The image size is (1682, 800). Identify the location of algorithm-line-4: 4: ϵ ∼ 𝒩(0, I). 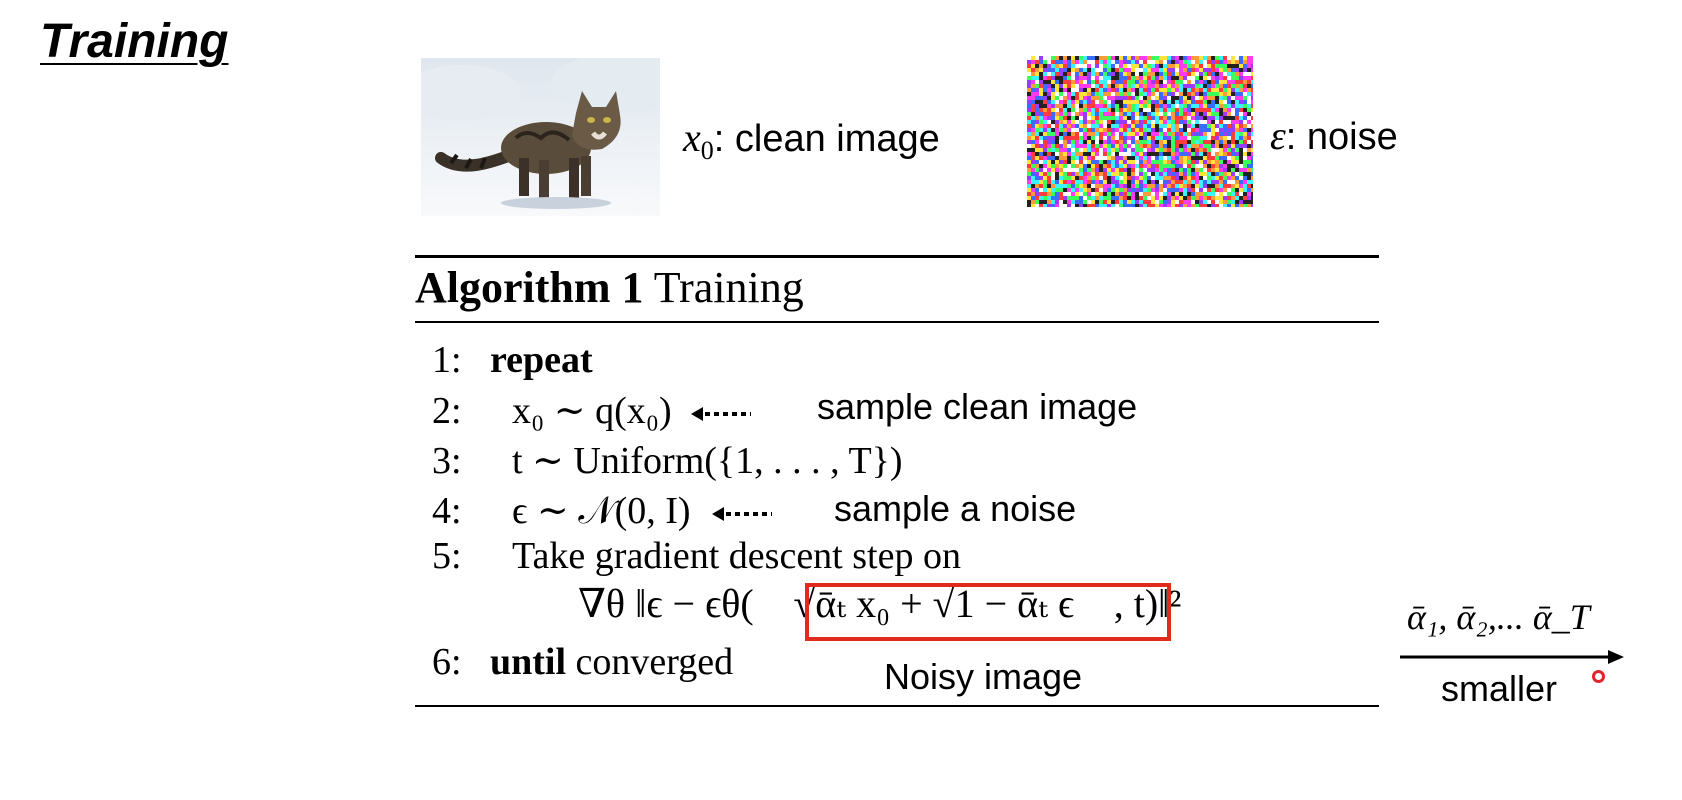
(604, 510).